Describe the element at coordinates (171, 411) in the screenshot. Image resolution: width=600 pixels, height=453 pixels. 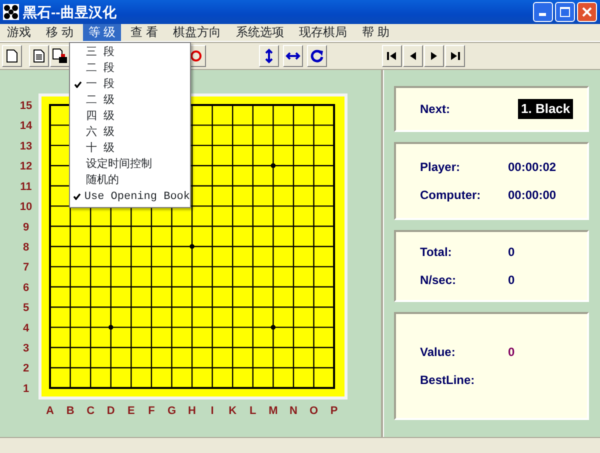
I see `column-label: G` at that location.